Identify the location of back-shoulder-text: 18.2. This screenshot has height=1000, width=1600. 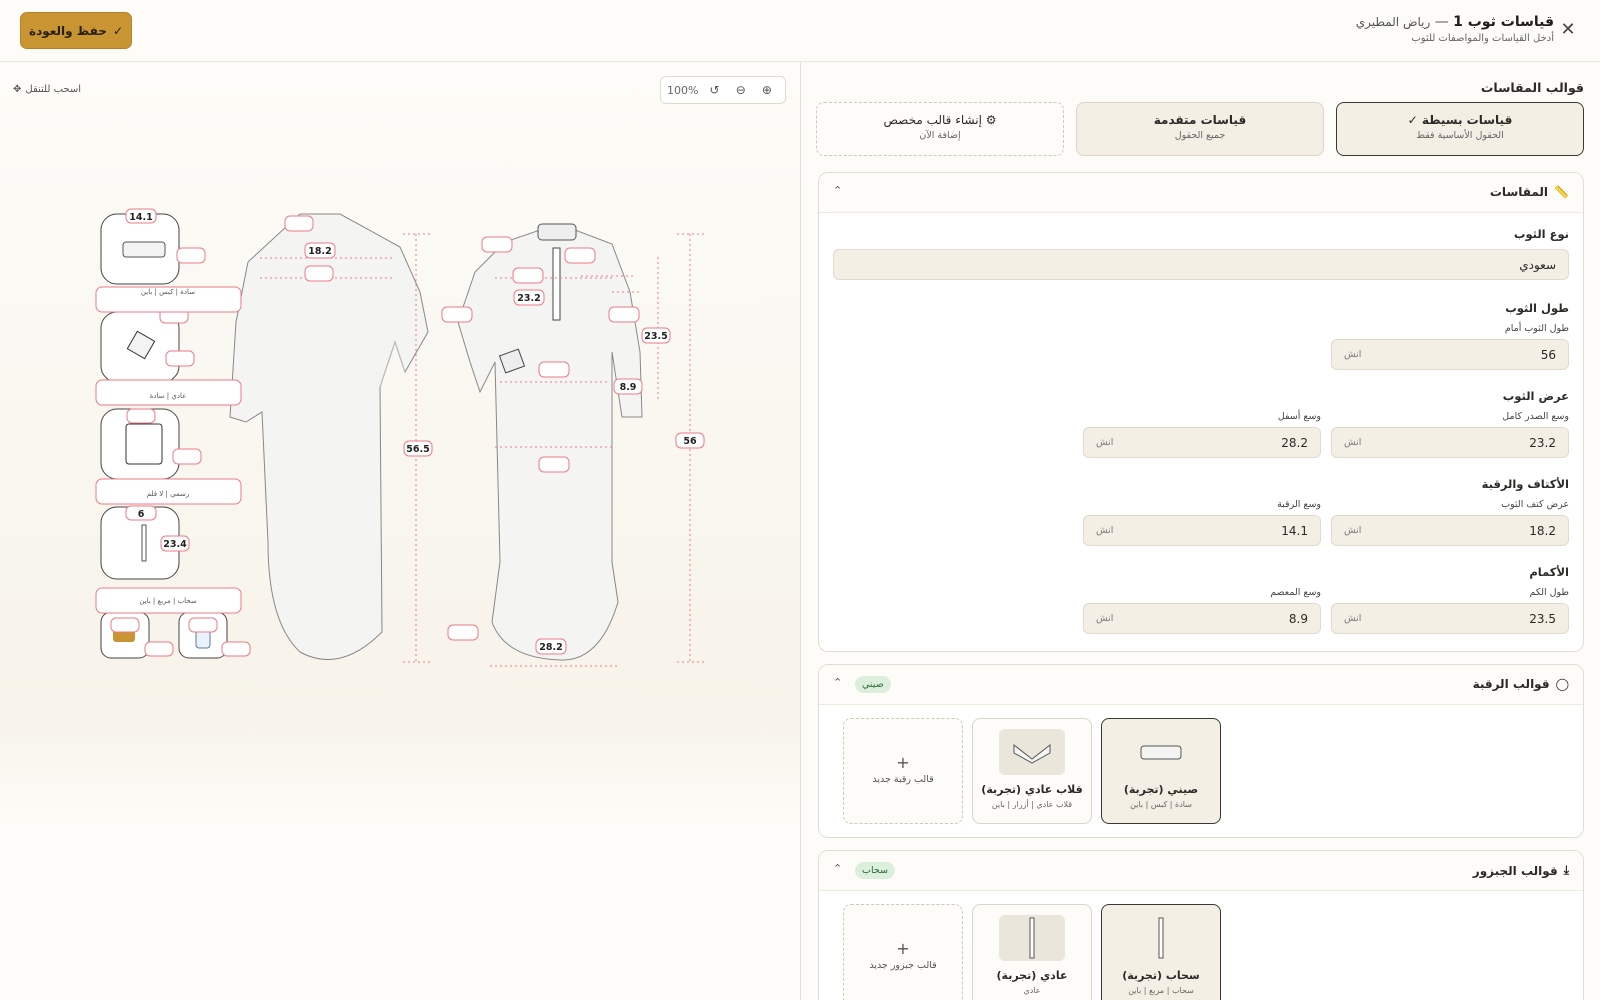
(319, 251).